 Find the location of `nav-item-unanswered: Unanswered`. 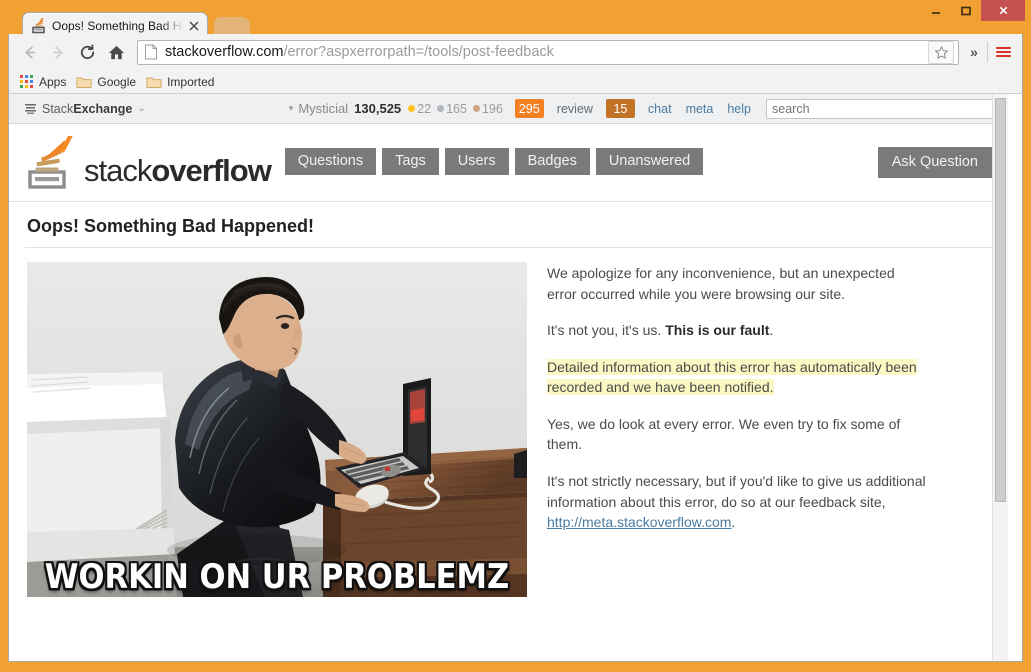

nav-item-unanswered: Unanswered is located at coordinates (649, 161).